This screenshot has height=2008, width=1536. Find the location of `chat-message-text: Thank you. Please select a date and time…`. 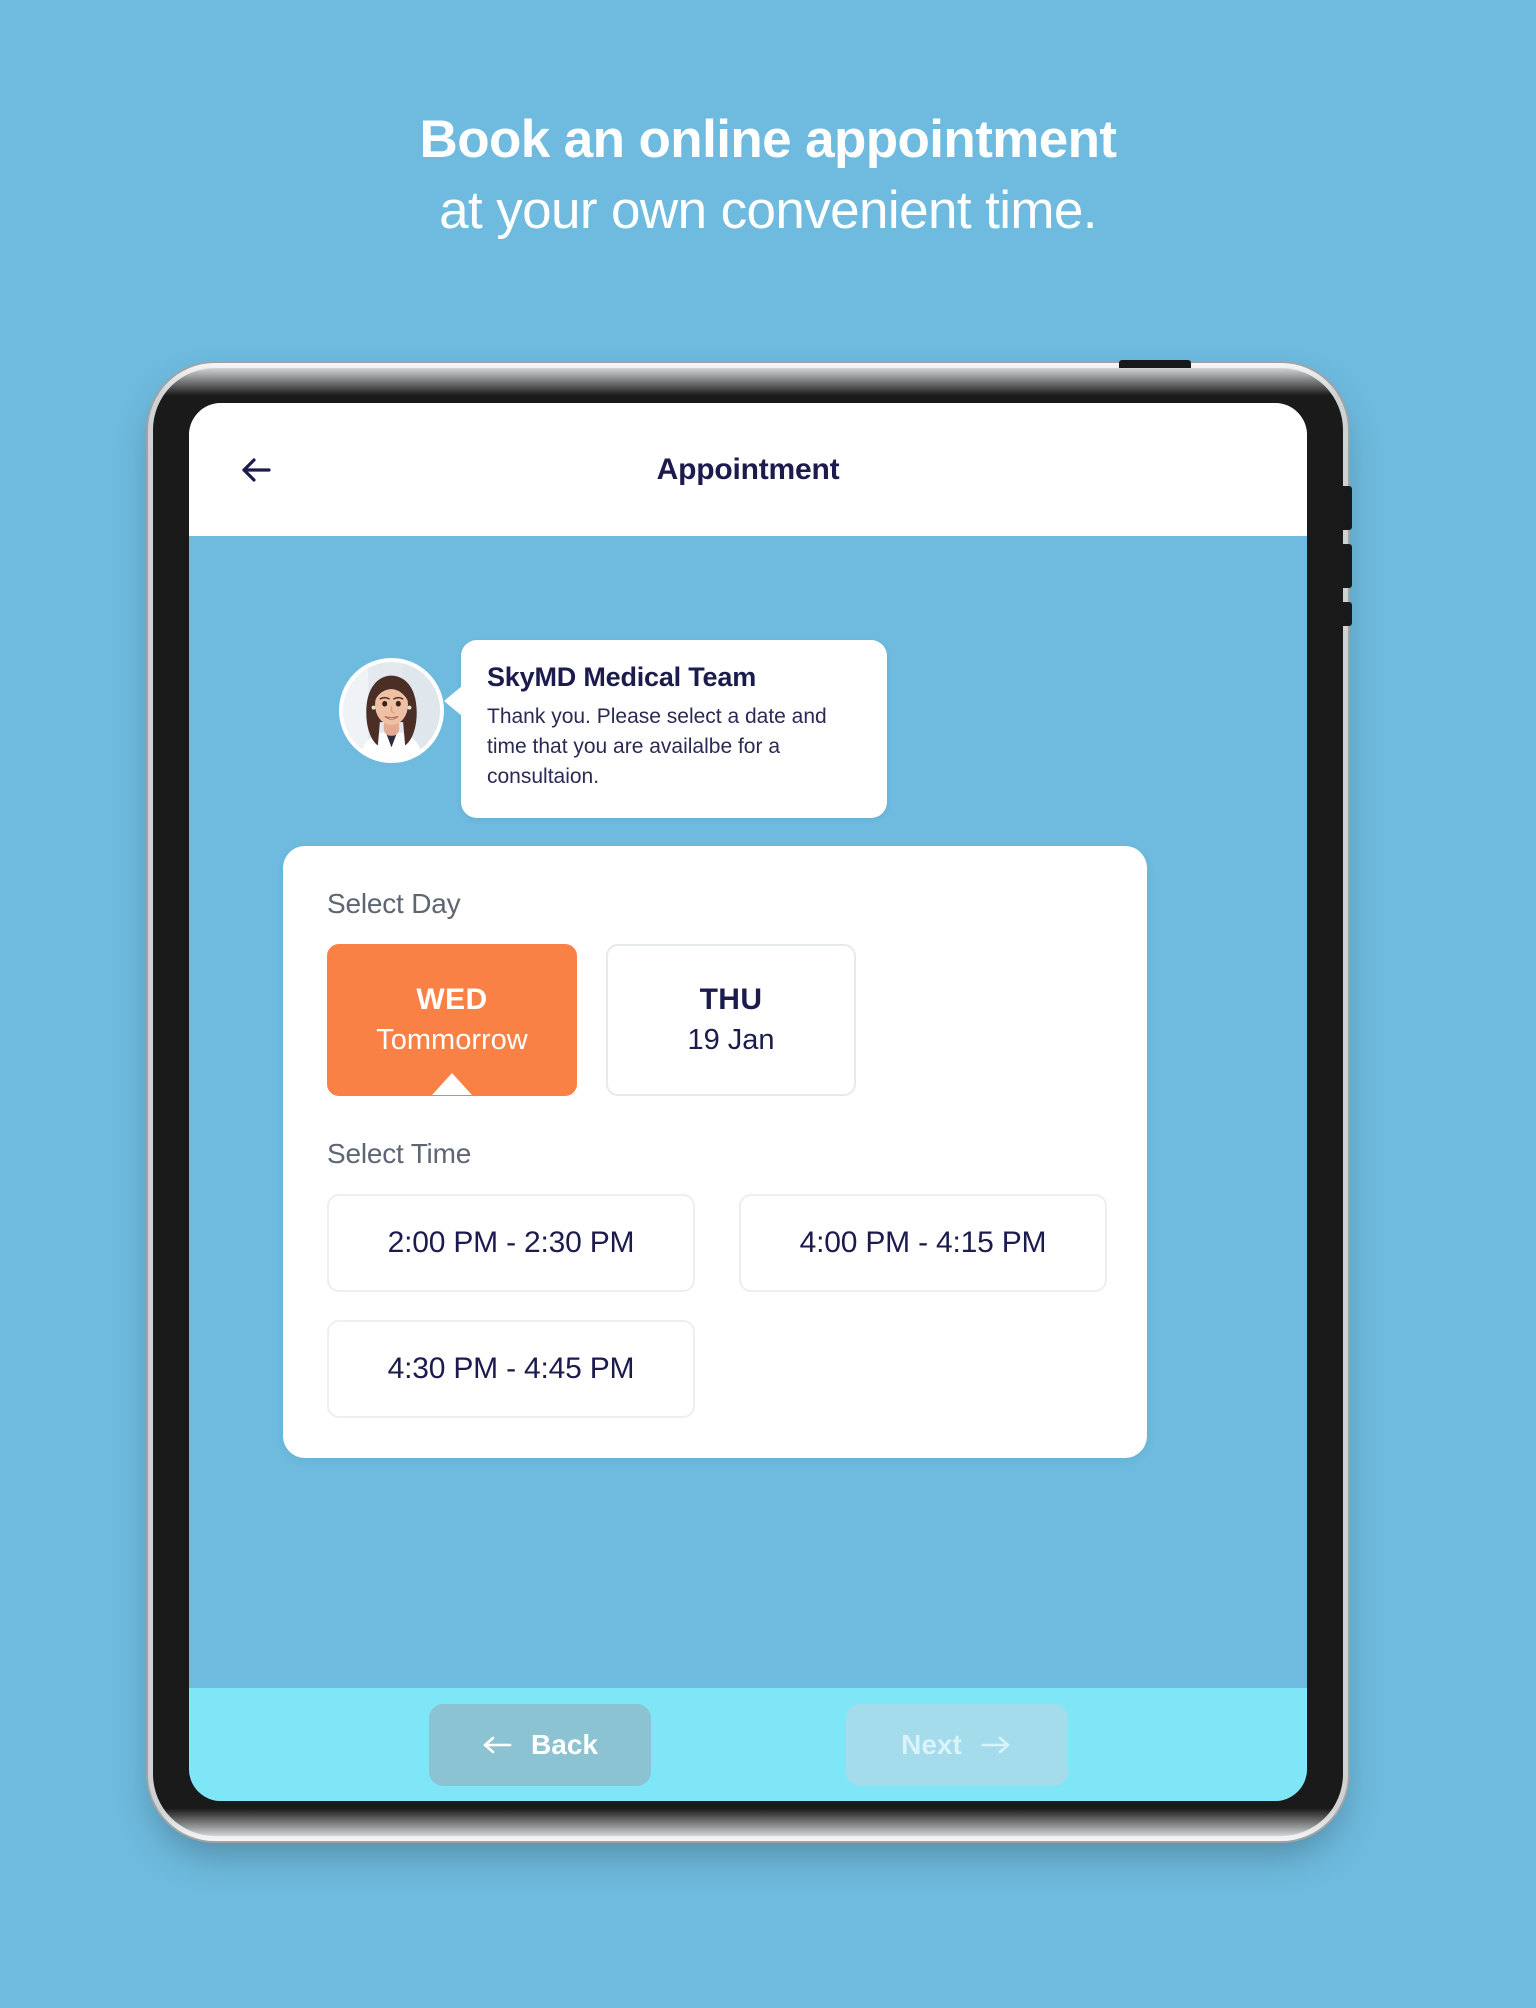

chat-message-text: Thank you. Please select a date and time… is located at coordinates (657, 746).